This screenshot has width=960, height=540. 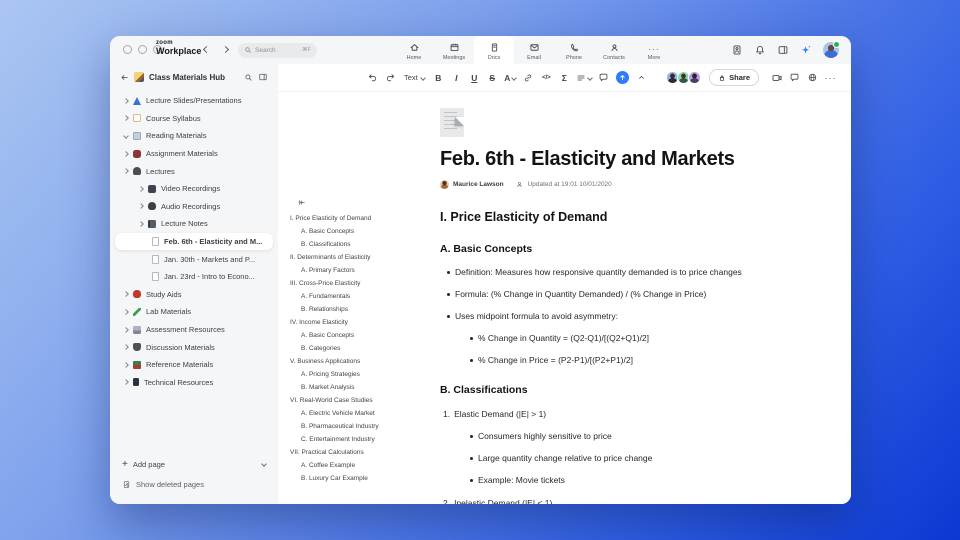 I want to click on sidebar-search-icon, so click(x=248, y=77).